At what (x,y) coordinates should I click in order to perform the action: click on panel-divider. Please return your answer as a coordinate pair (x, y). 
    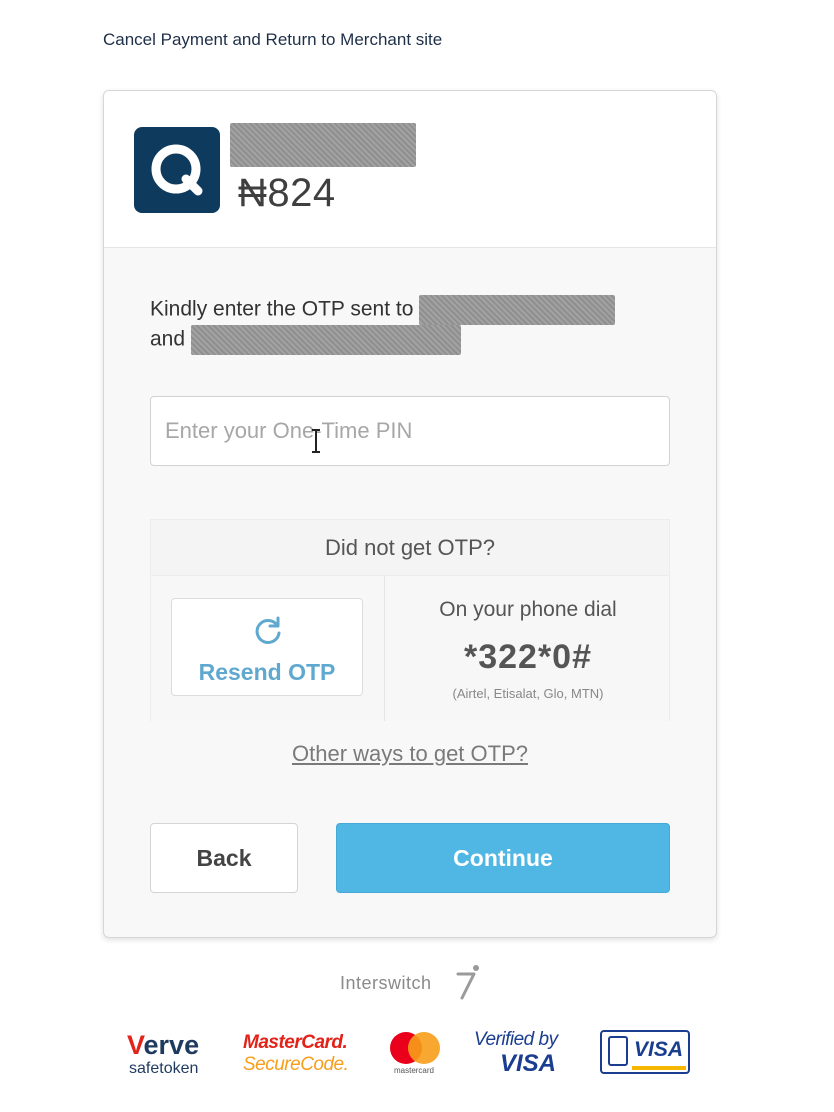
    Looking at the image, I should click on (384, 648).